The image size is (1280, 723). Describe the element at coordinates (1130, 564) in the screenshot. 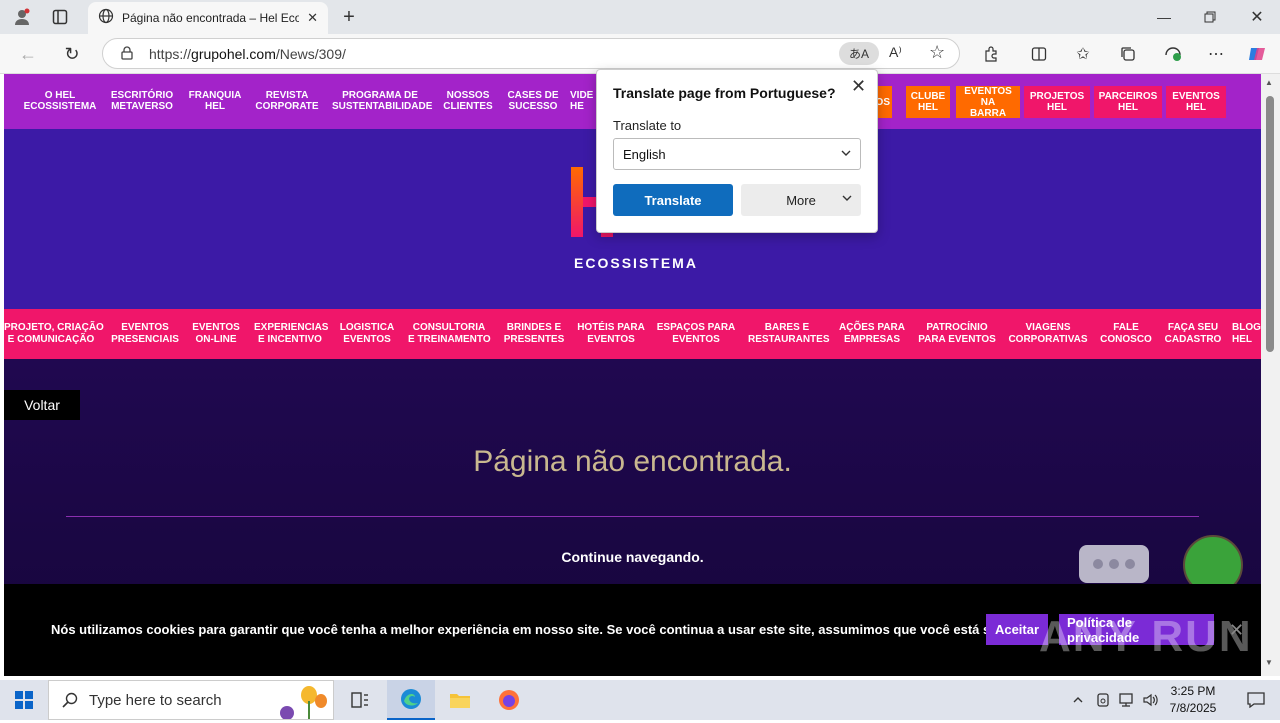

I see `typing-dot` at that location.